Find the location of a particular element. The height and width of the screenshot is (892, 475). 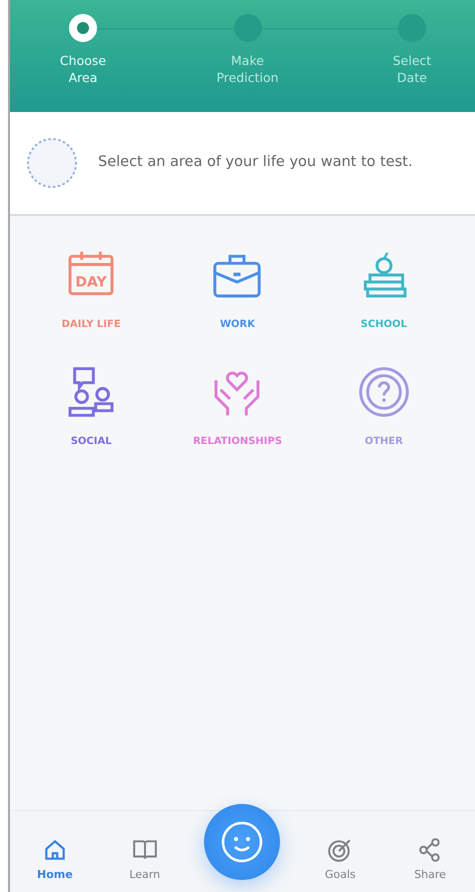

prompt-text: Select an area of your life you want to test. is located at coordinates (255, 162).